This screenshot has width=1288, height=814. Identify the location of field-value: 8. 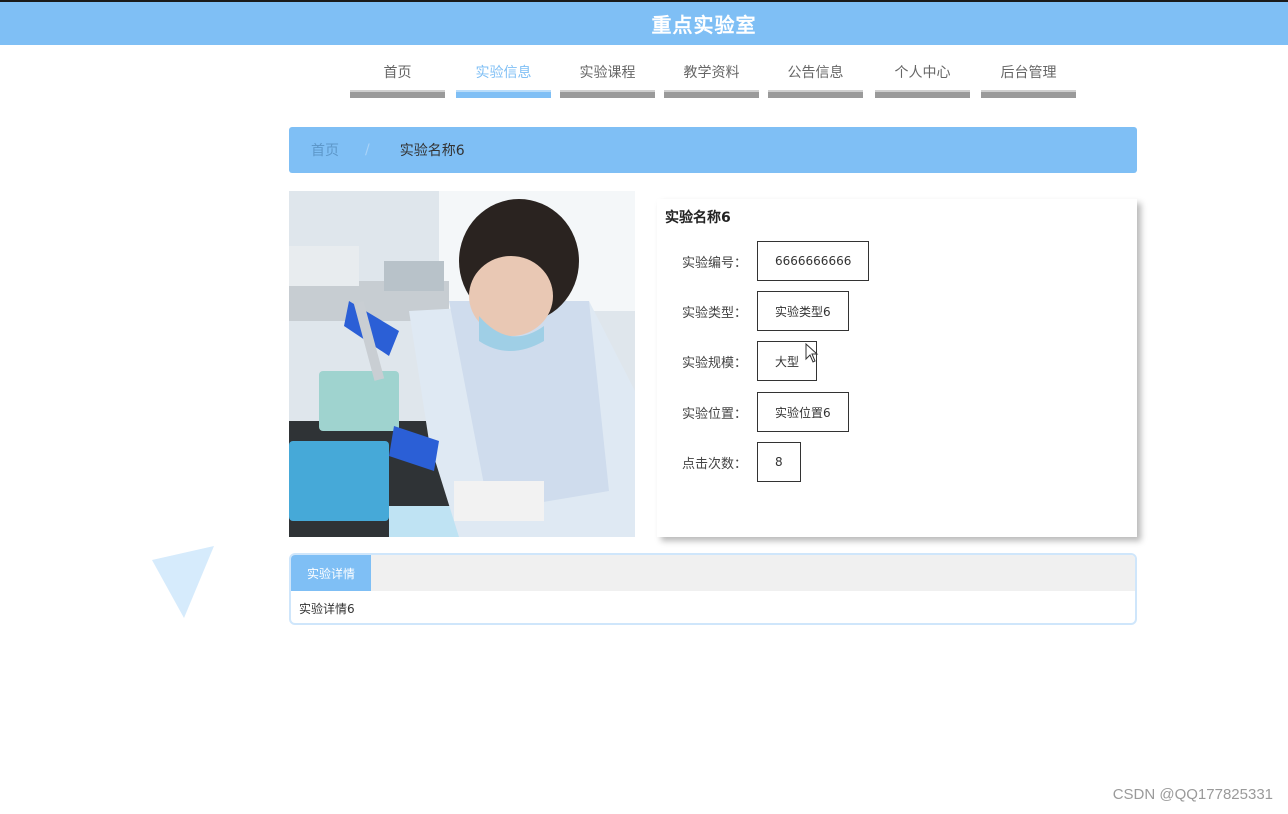
(779, 462).